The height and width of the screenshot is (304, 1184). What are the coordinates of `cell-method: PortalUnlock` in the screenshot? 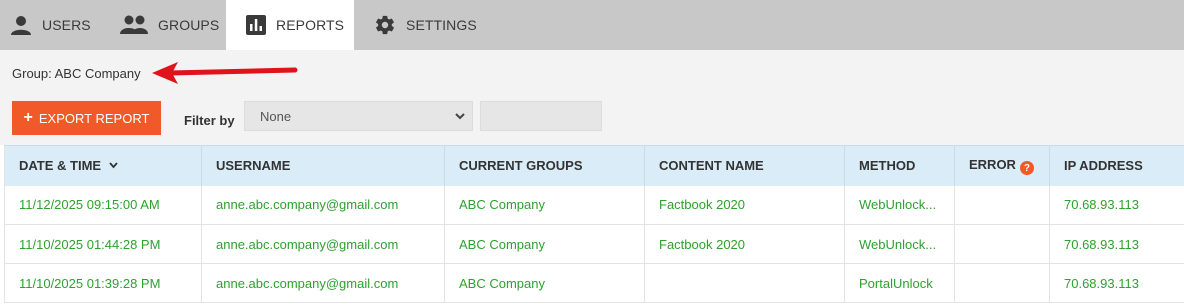 It's located at (899, 283).